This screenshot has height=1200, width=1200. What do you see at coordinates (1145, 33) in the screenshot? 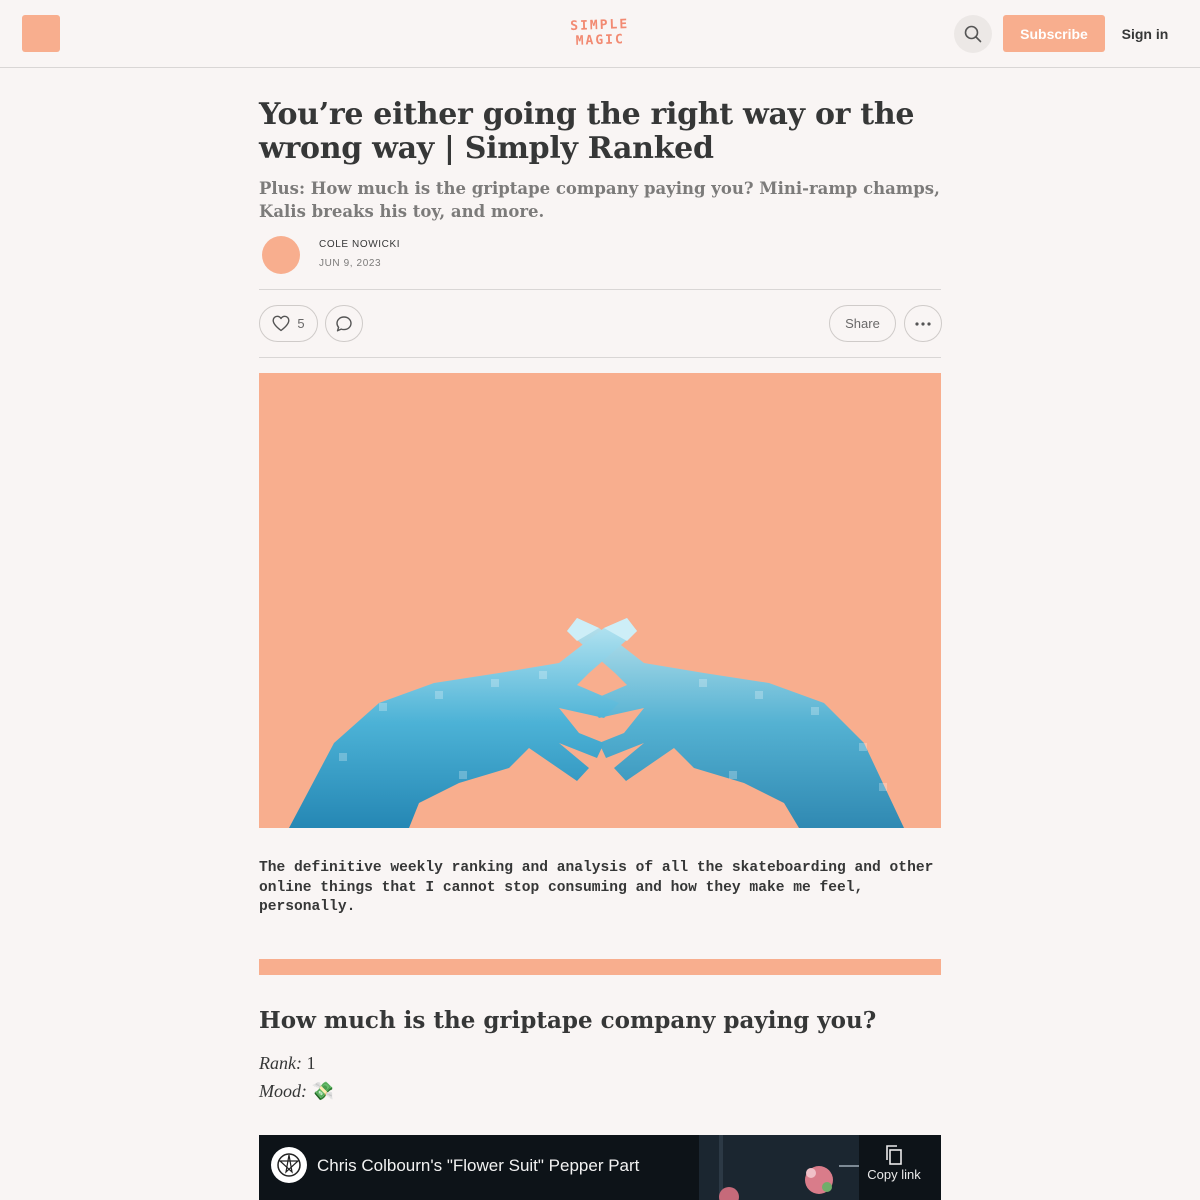
I see `sign-in-link: Sign in` at bounding box center [1145, 33].